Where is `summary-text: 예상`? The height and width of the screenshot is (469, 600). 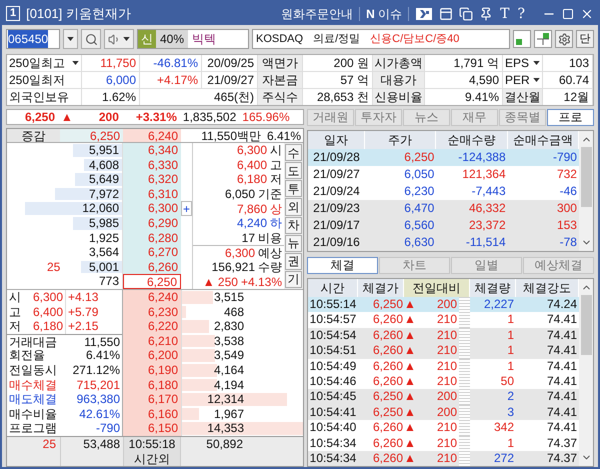 summary-text: 예상 is located at coordinates (270, 252).